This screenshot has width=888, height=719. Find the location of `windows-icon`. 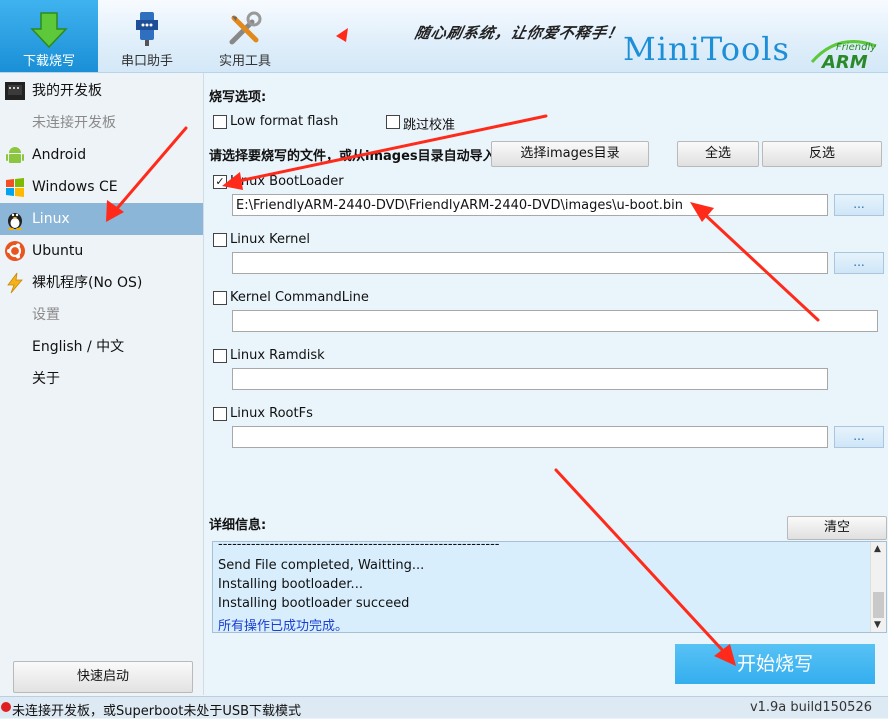

windows-icon is located at coordinates (15, 187).